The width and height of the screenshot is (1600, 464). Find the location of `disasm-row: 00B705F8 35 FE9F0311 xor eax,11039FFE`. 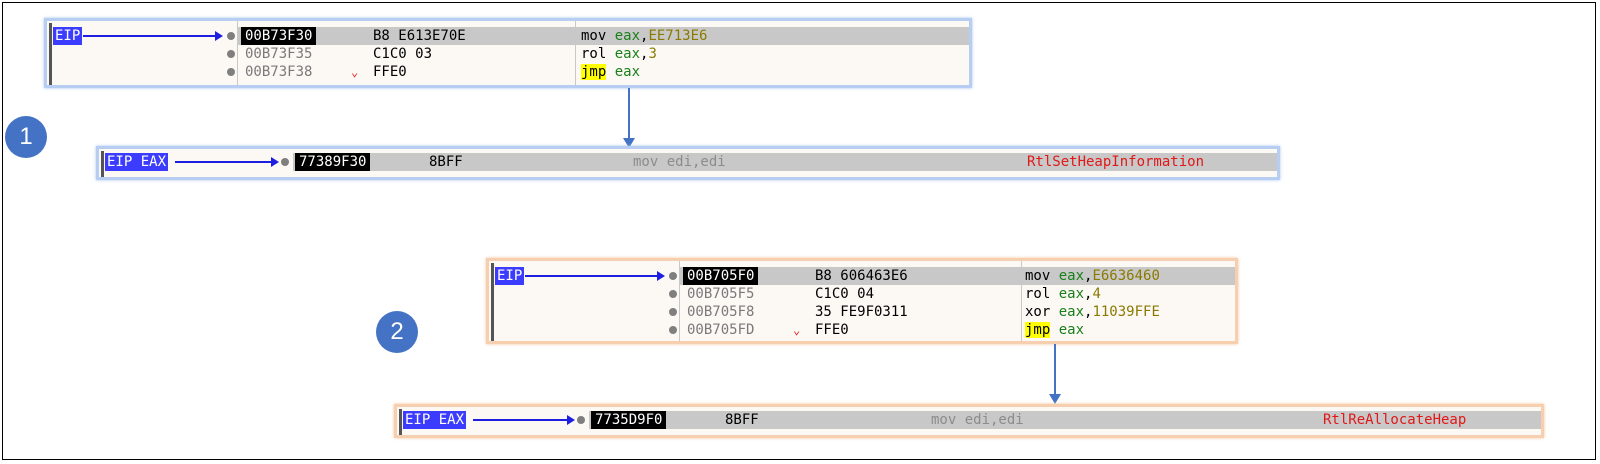

disasm-row: 00B705F8 35 FE9F0311 xor eax,11039FFE is located at coordinates (957, 312).